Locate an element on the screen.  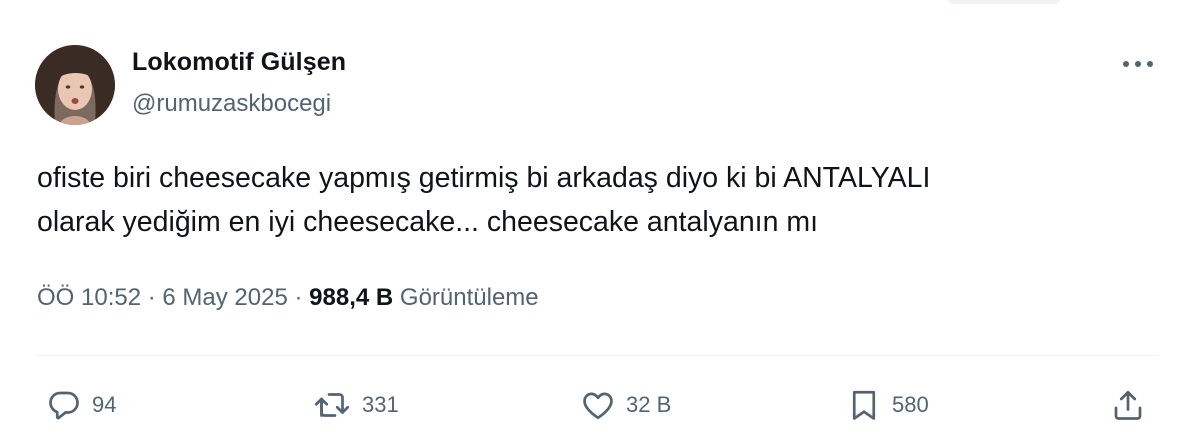
like-count: 32 B is located at coordinates (649, 404).